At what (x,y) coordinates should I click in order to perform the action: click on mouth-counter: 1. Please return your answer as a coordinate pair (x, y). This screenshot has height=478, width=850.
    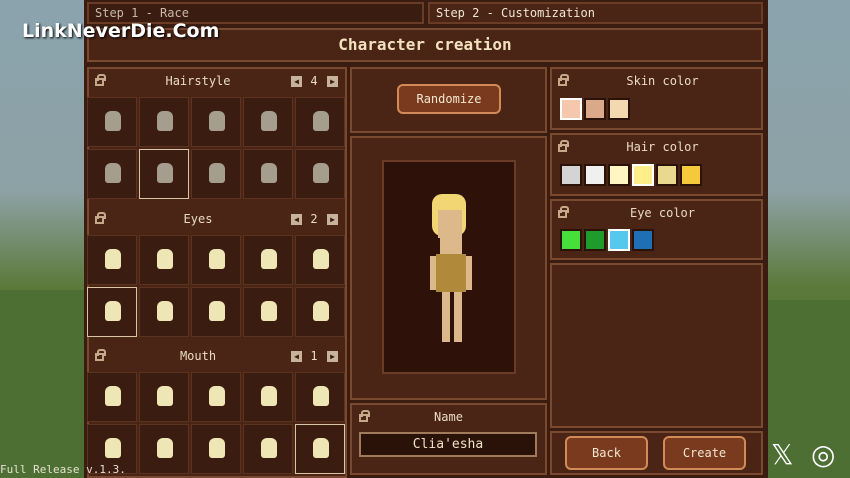
    Looking at the image, I should click on (314, 356).